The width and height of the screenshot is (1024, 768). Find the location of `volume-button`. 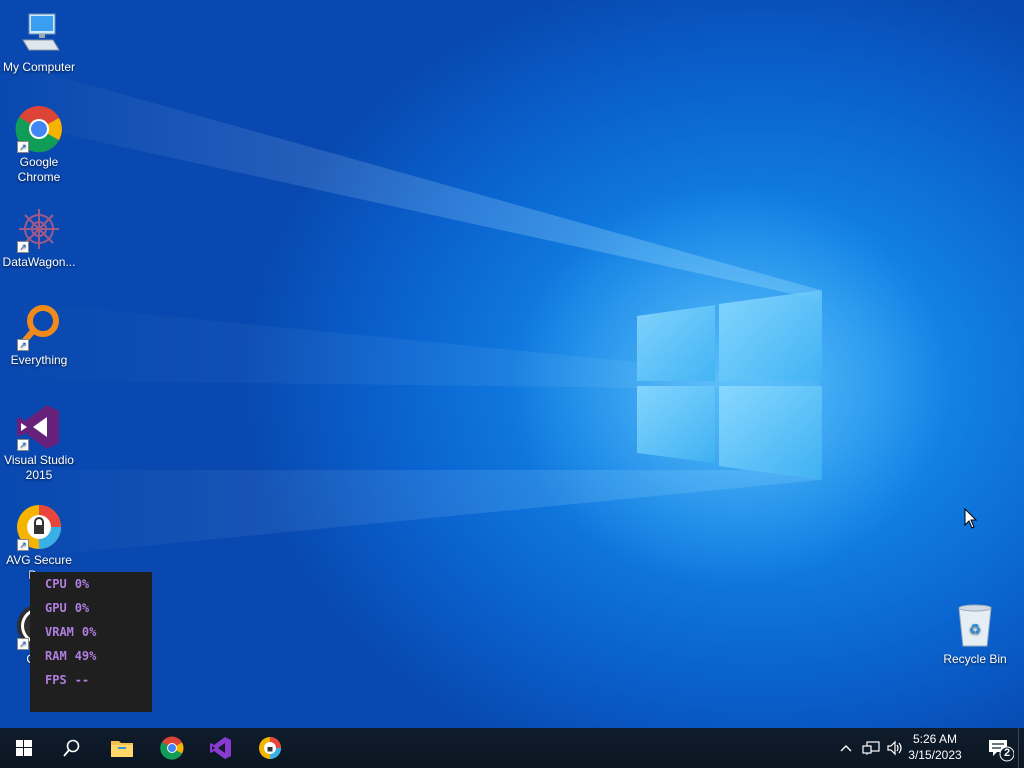

volume-button is located at coordinates (895, 748).